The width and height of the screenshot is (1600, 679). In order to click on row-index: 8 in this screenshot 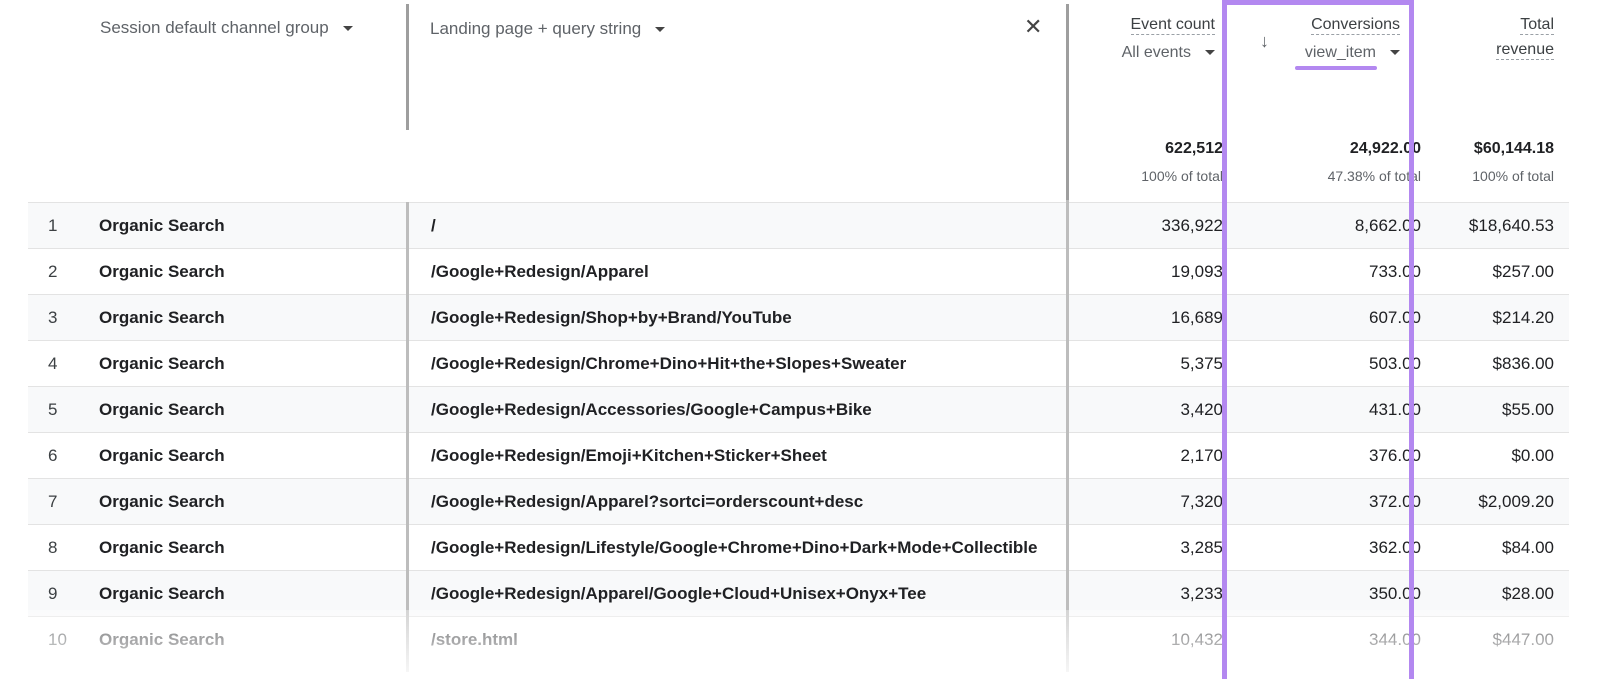, I will do `click(53, 547)`.